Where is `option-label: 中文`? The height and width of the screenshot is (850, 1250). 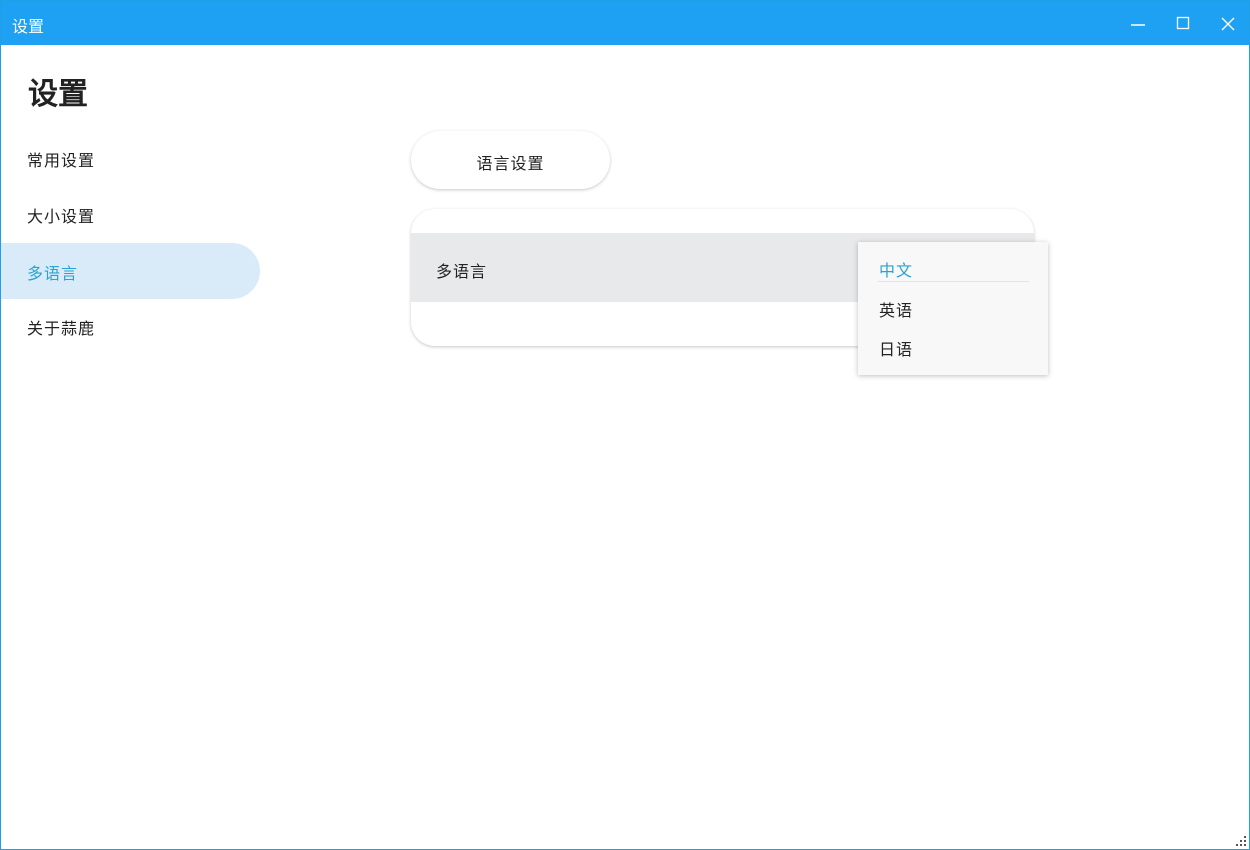
option-label: 中文 is located at coordinates (896, 270).